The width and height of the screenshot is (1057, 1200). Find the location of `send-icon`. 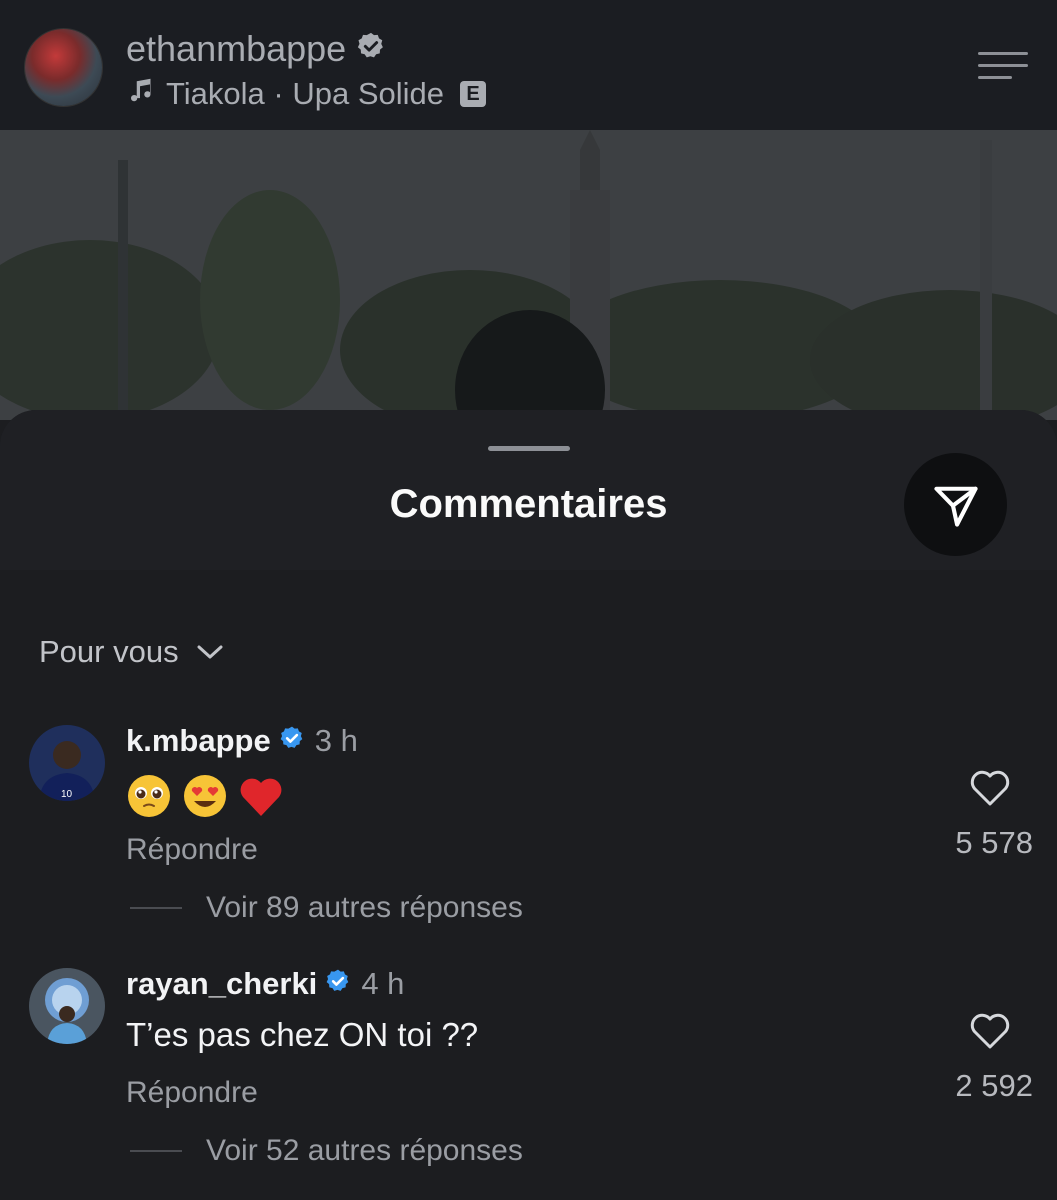

send-icon is located at coordinates (955, 506).